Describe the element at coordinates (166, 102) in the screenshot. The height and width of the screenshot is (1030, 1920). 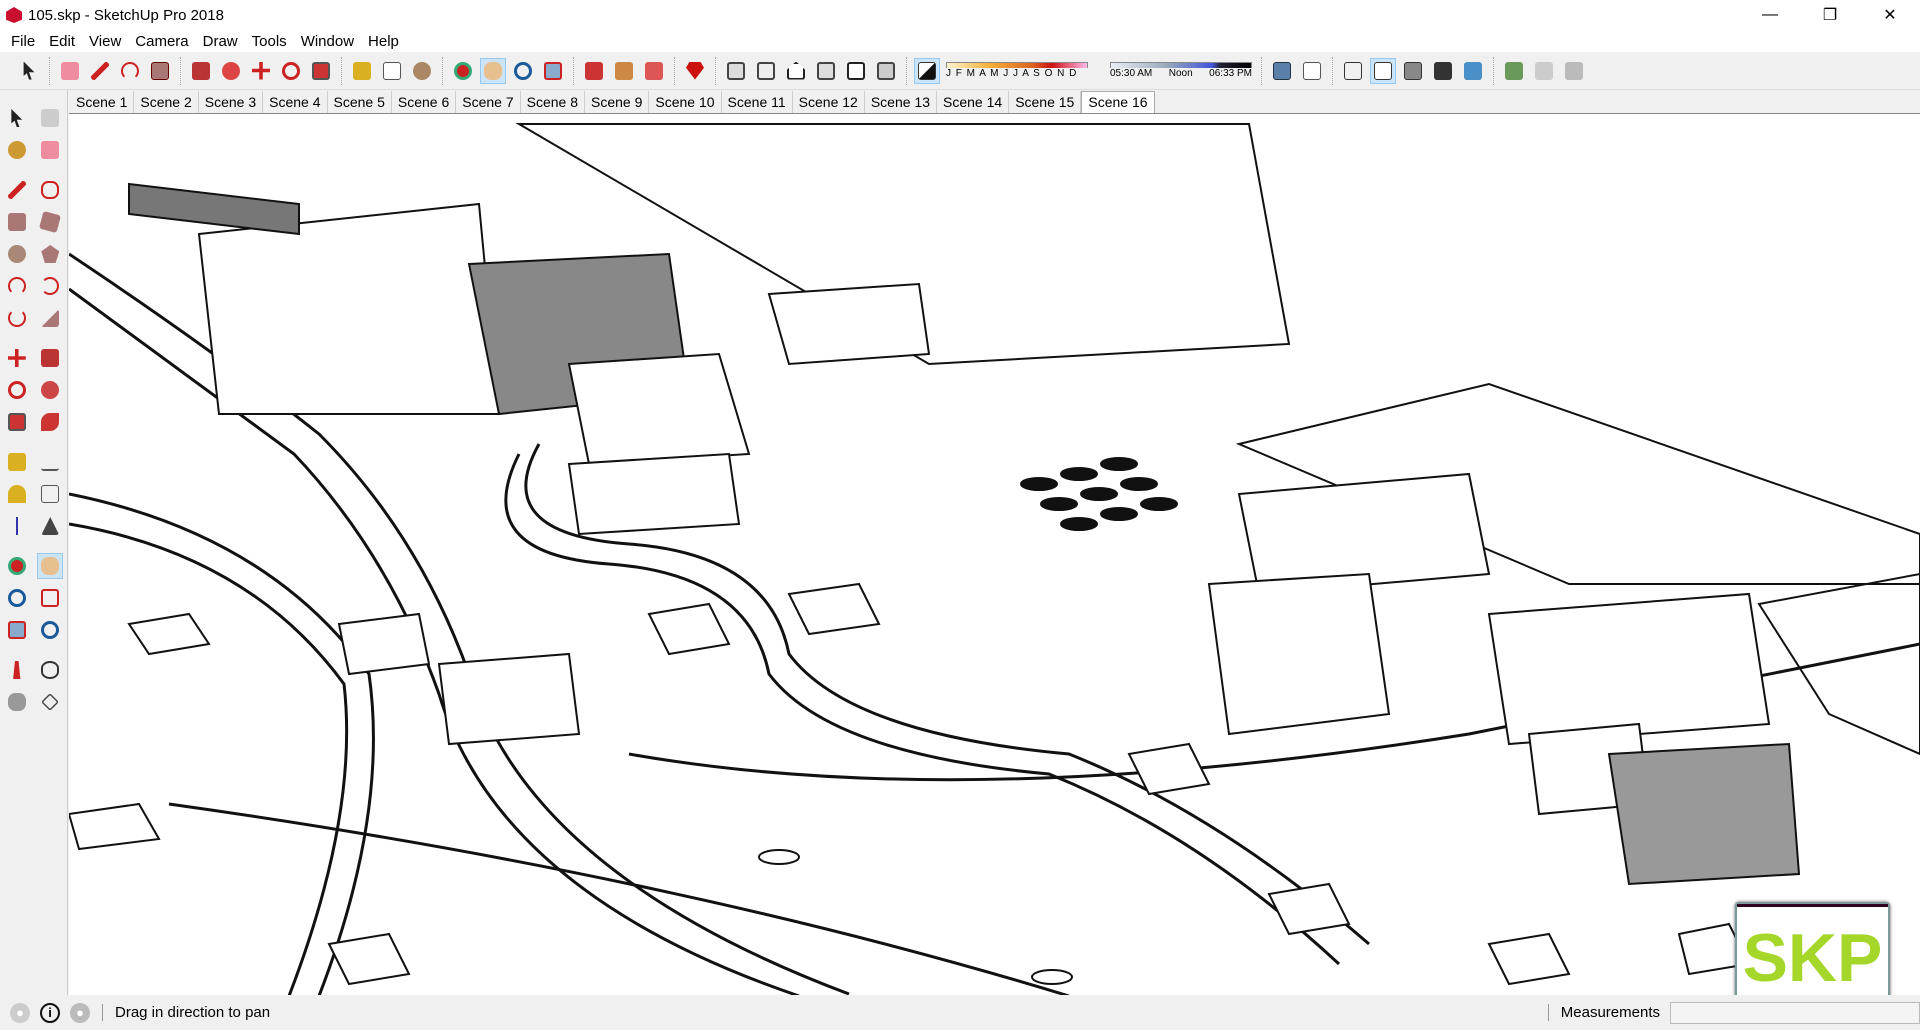
I see `scene-tab-2: Scene 2` at that location.